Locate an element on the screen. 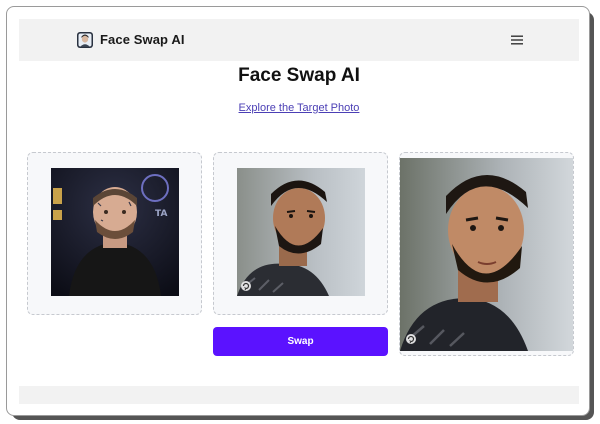 This screenshot has width=600, height=424. source-face-upload-slot: TA is located at coordinates (114, 233).